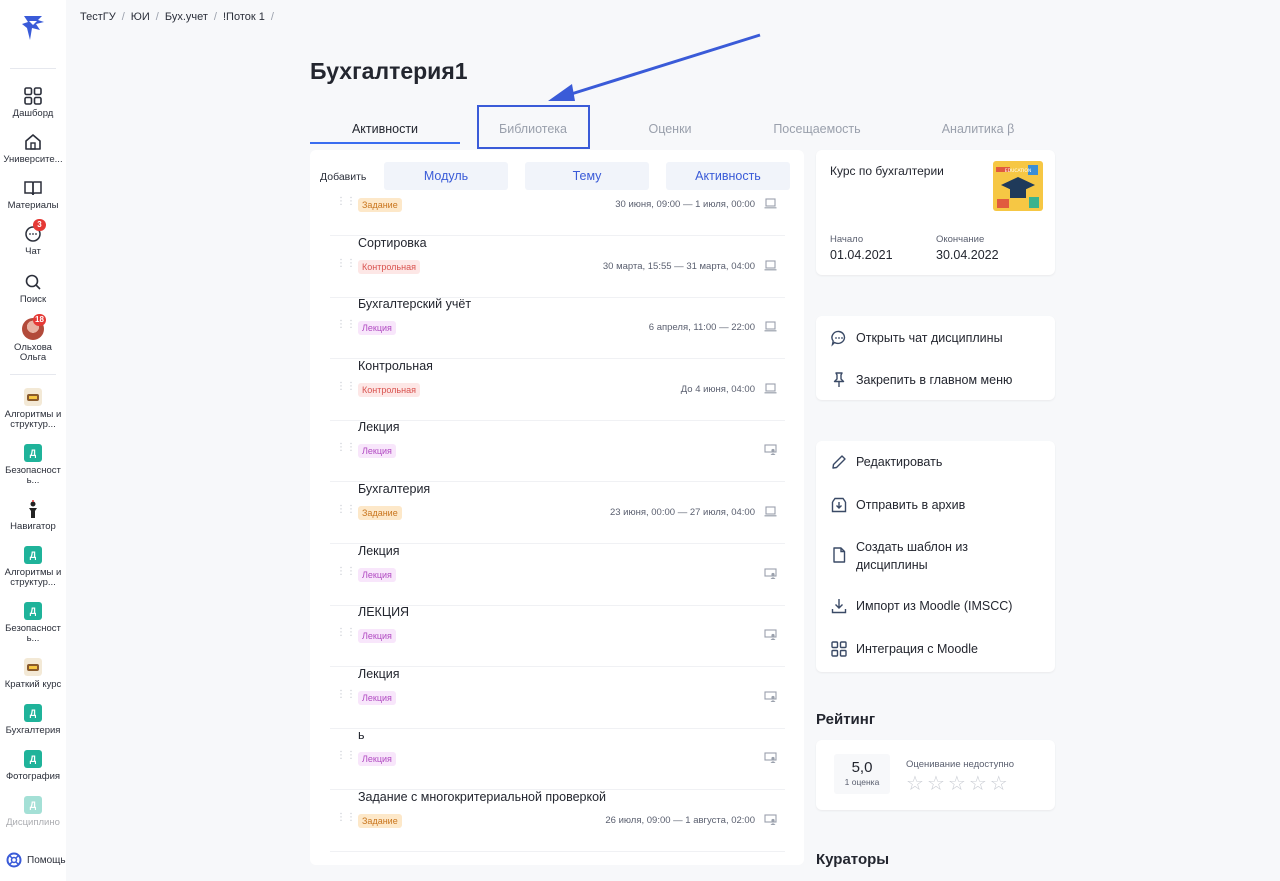 This screenshot has width=1280, height=881. Describe the element at coordinates (39, 225) in the screenshot. I see `chat-badge: 3` at that location.